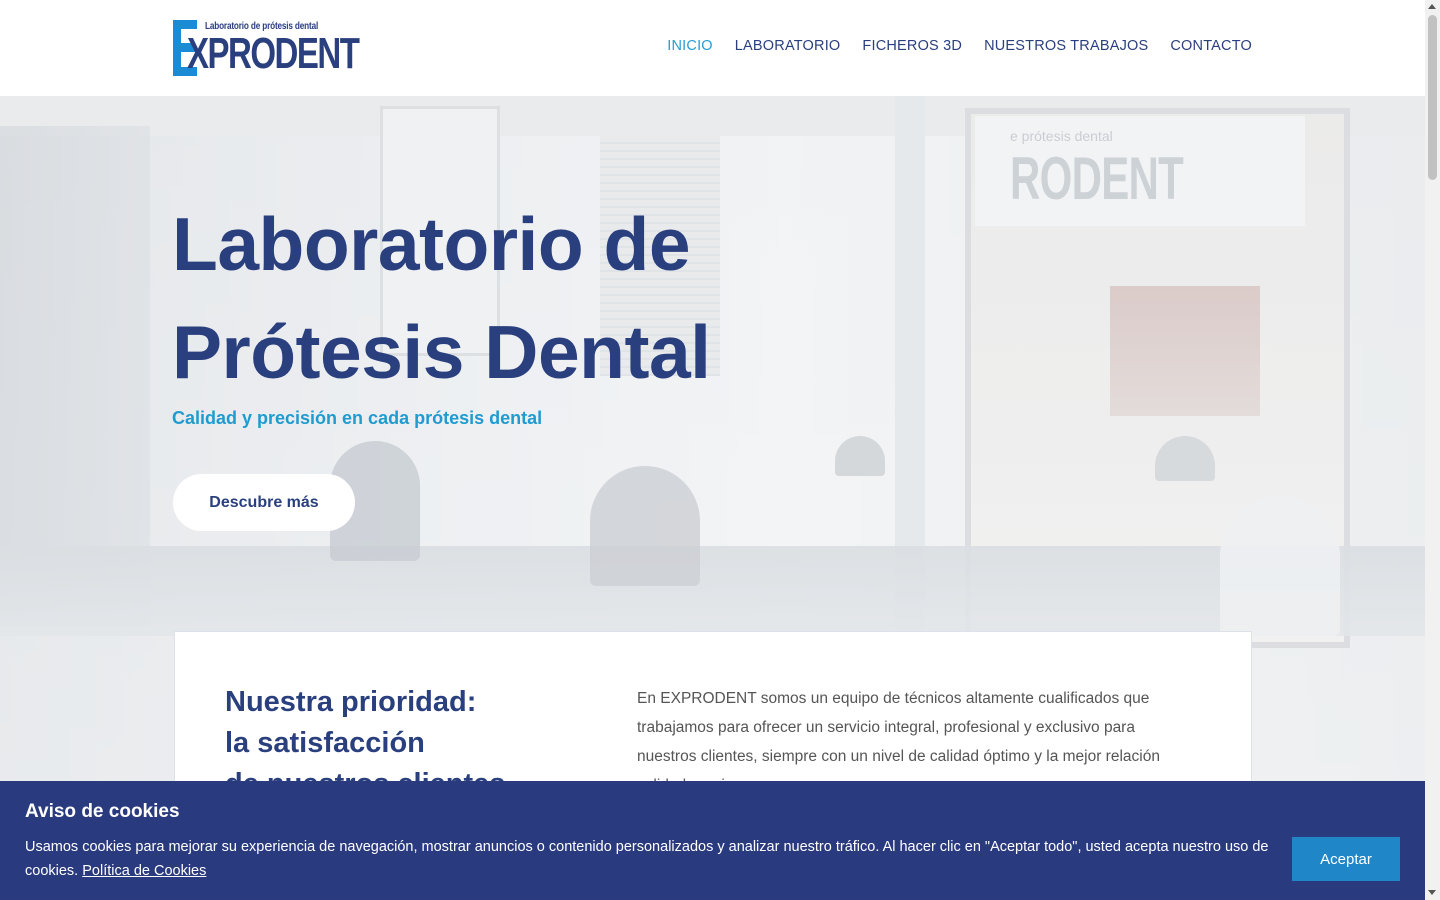  I want to click on nav-item-contacto: CONTACTO, so click(1211, 46).